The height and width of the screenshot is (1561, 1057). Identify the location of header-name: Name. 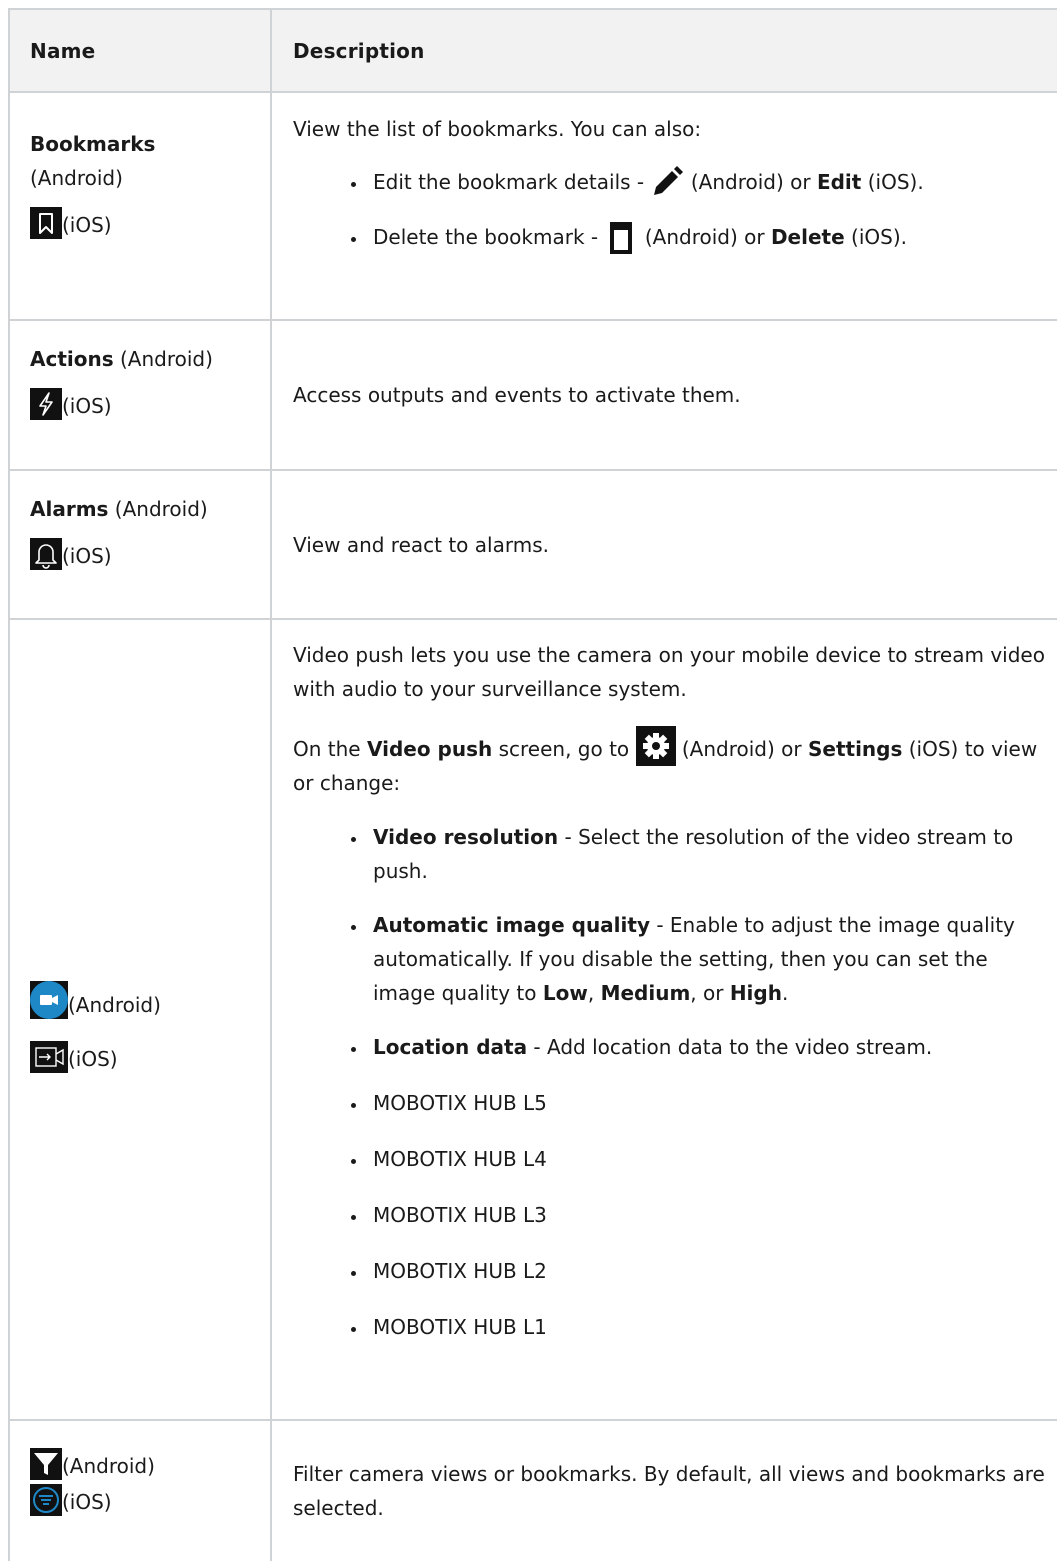
(141, 50).